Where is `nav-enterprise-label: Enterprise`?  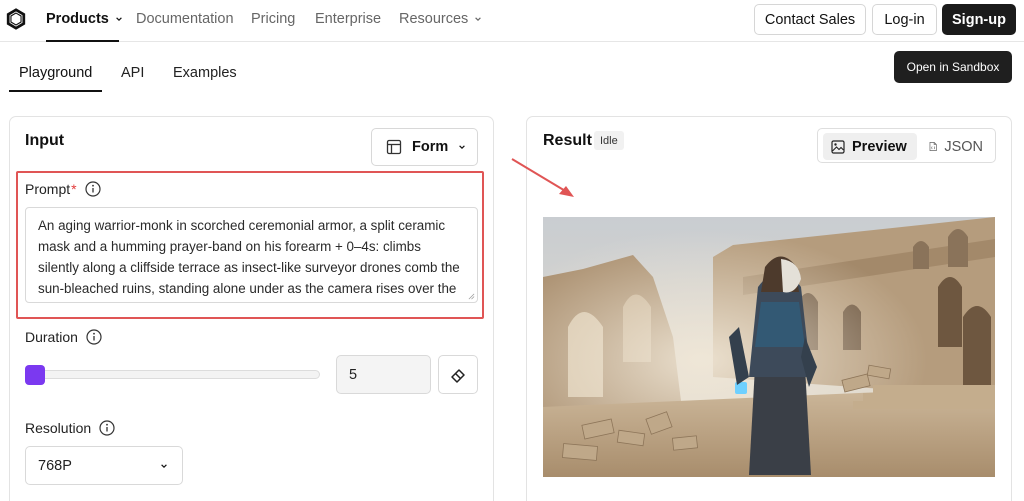
nav-enterprise-label: Enterprise is located at coordinates (348, 19).